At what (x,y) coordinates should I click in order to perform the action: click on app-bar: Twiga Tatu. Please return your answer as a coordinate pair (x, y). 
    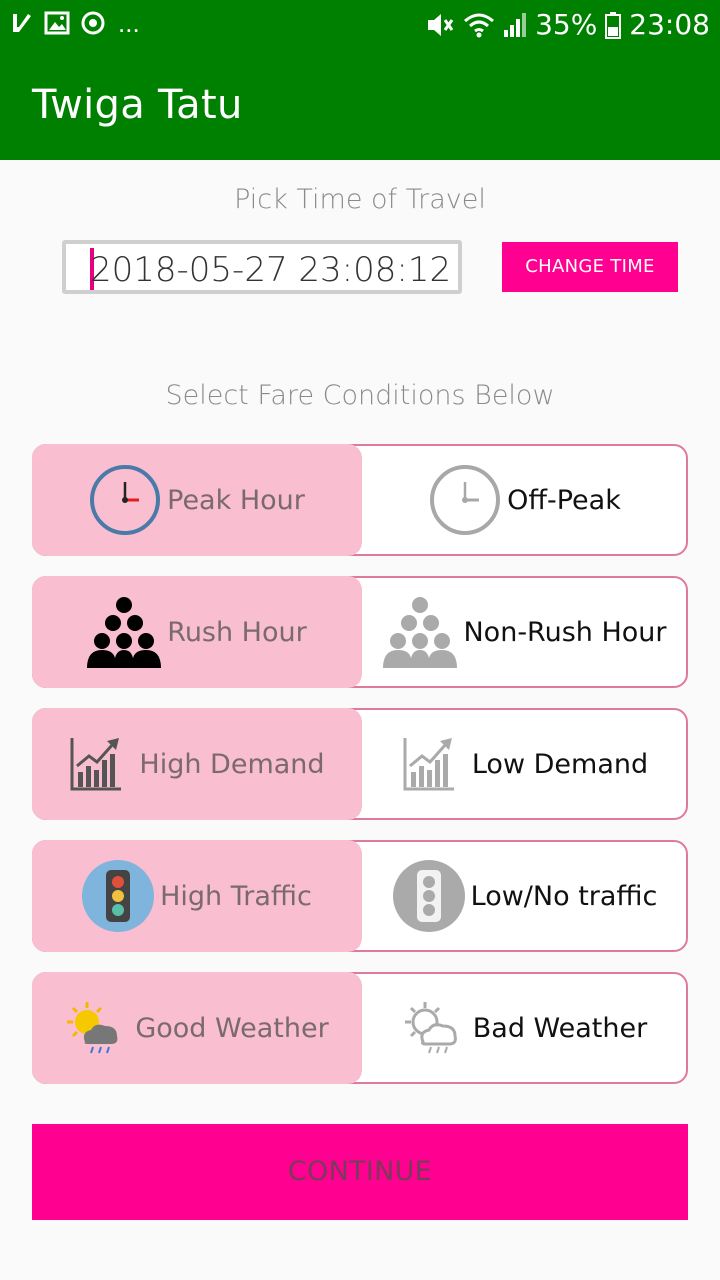
    Looking at the image, I should click on (360, 105).